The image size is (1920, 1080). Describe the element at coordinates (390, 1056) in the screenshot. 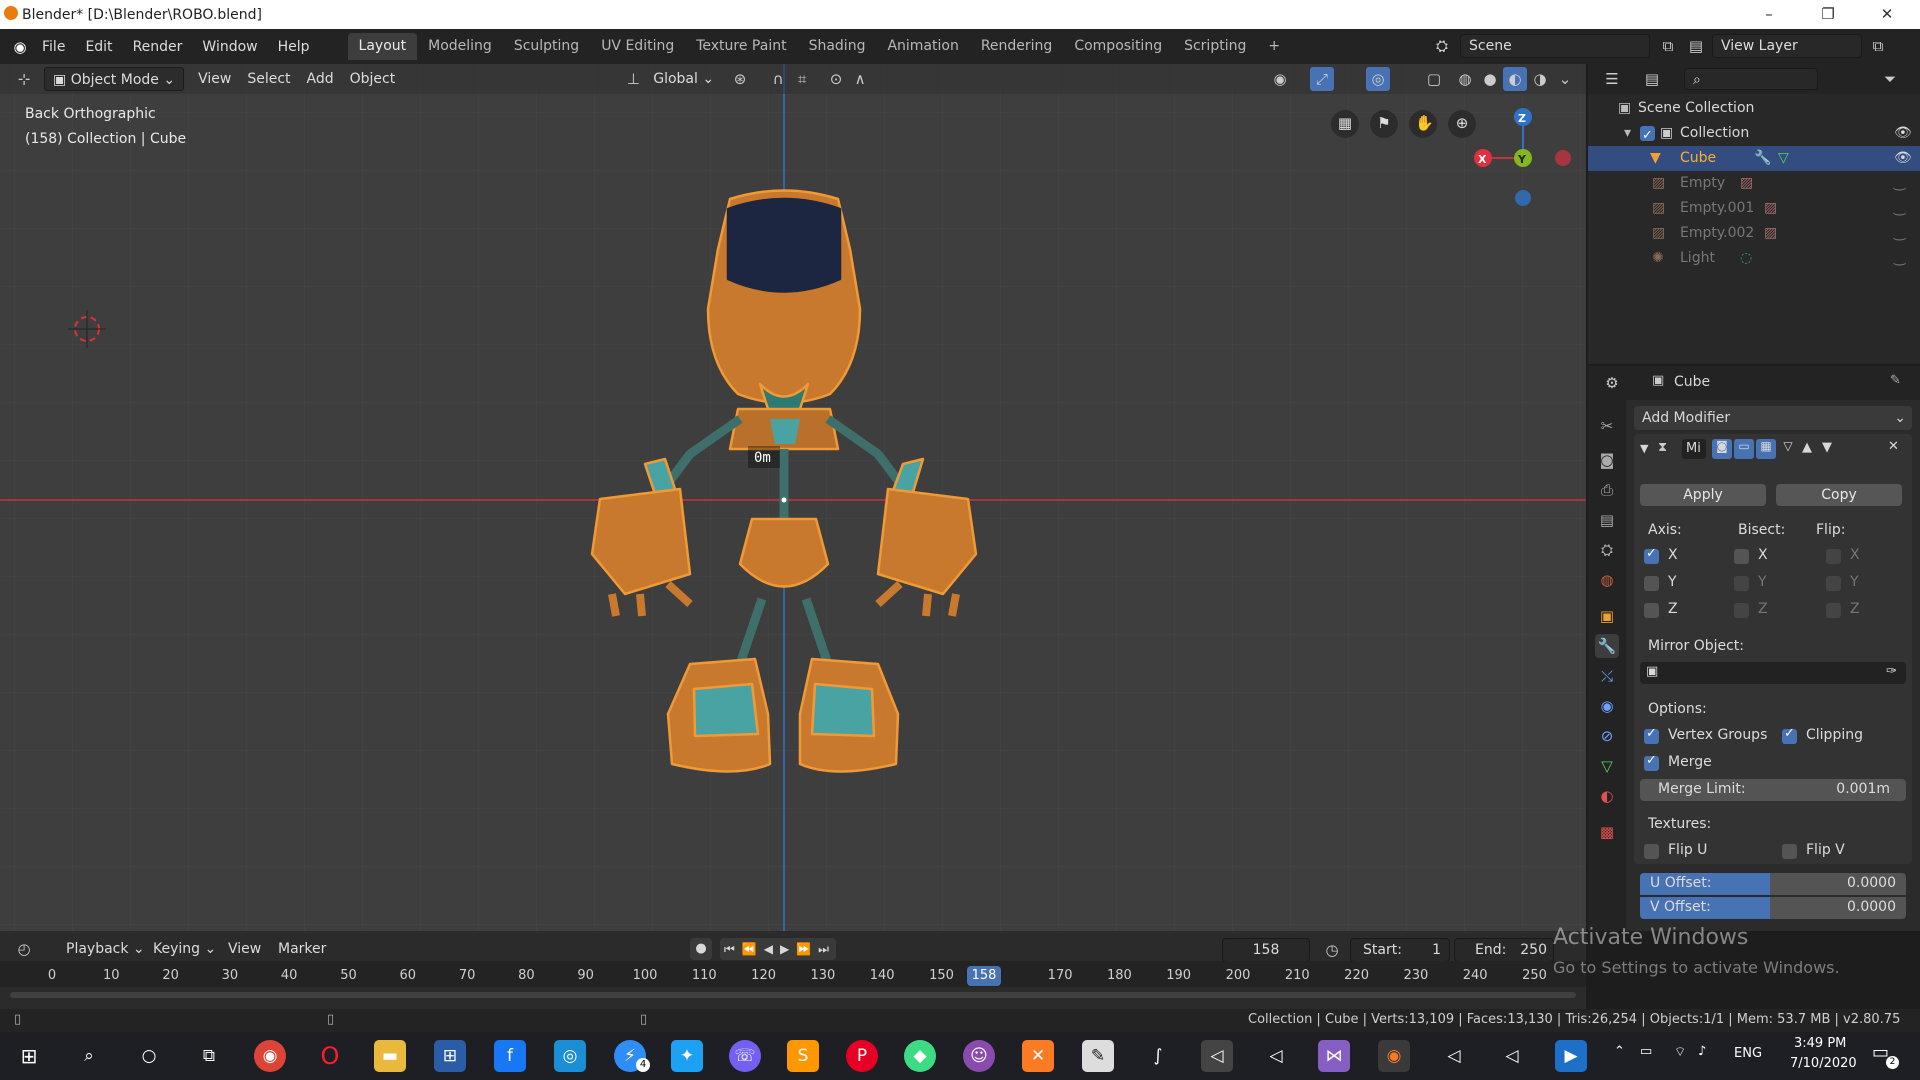

I see `file-explorer-icon: ▬` at that location.